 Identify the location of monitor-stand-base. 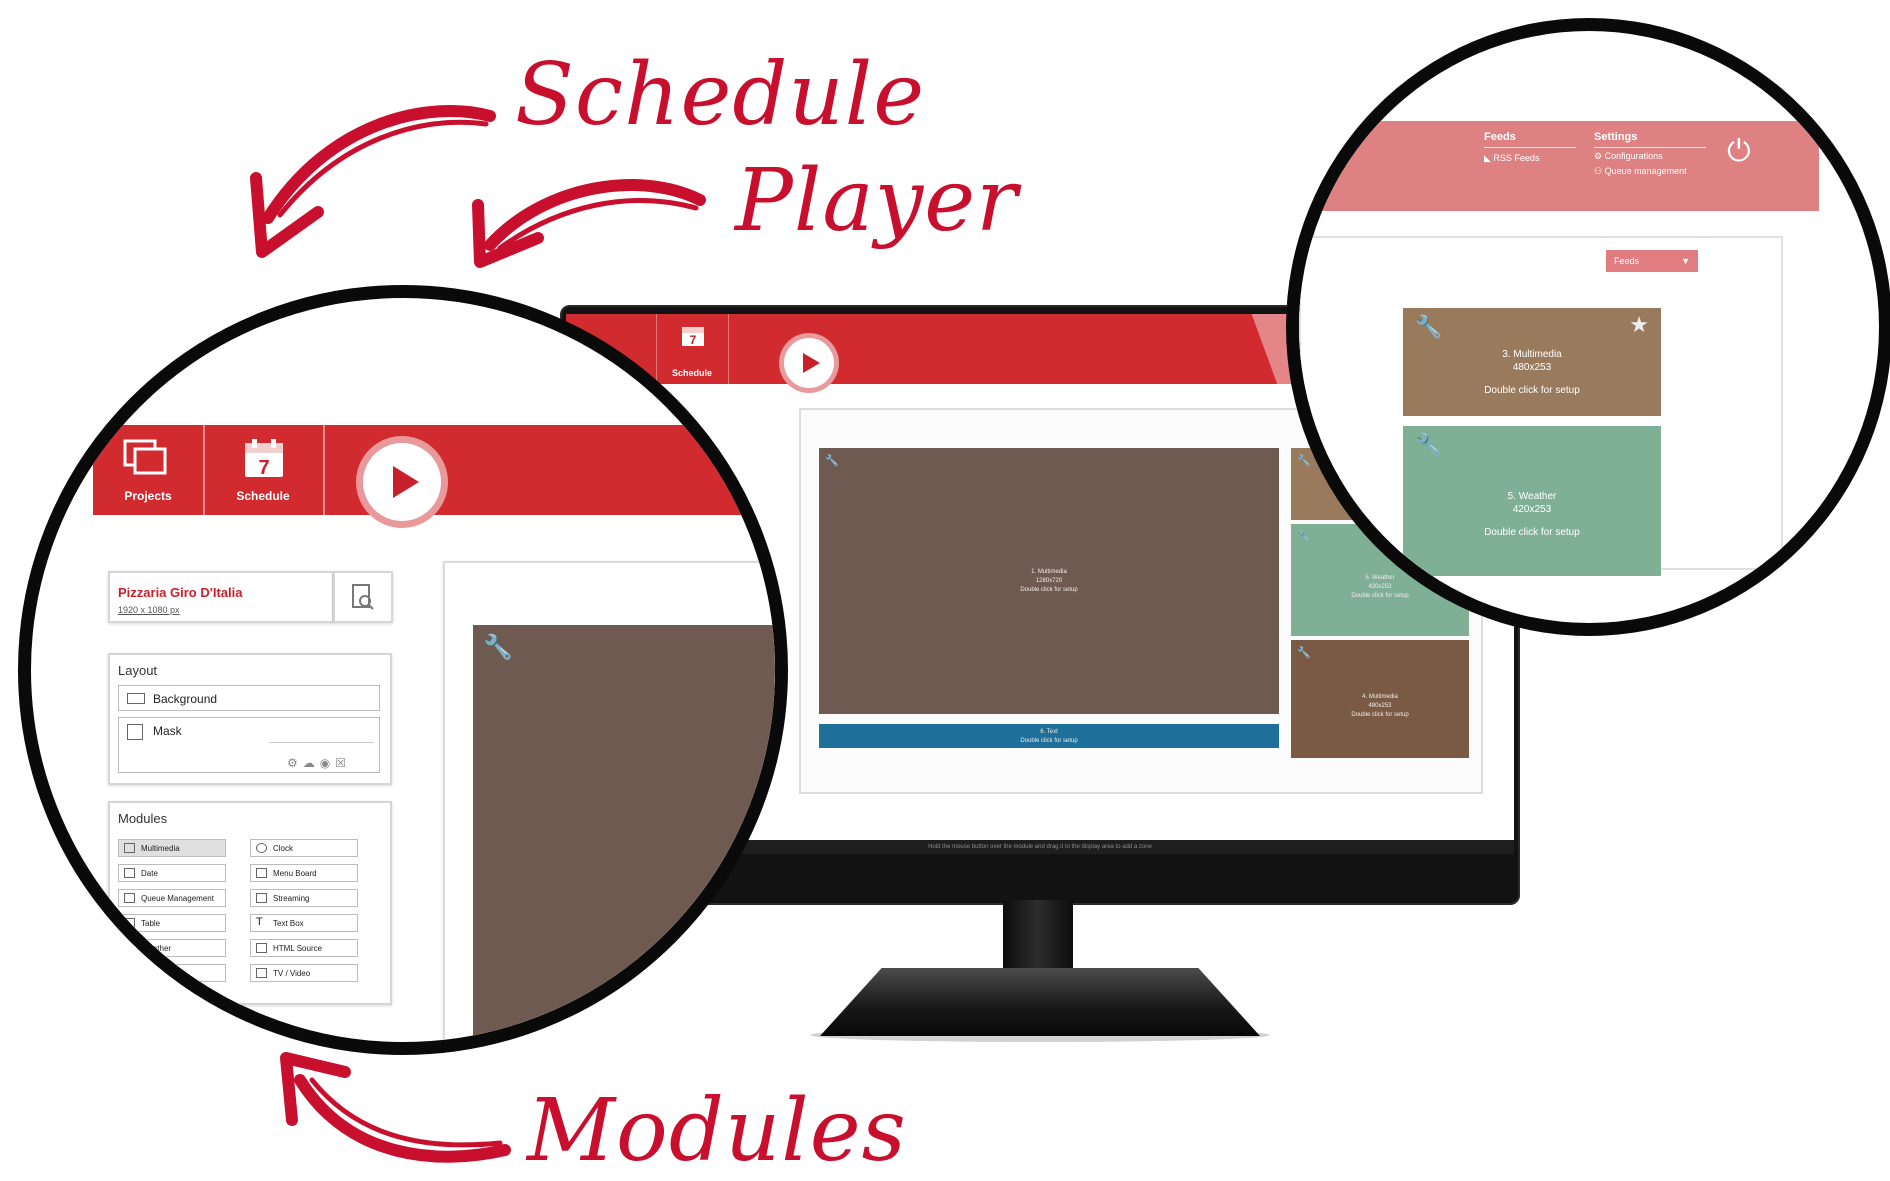
(1040, 1002).